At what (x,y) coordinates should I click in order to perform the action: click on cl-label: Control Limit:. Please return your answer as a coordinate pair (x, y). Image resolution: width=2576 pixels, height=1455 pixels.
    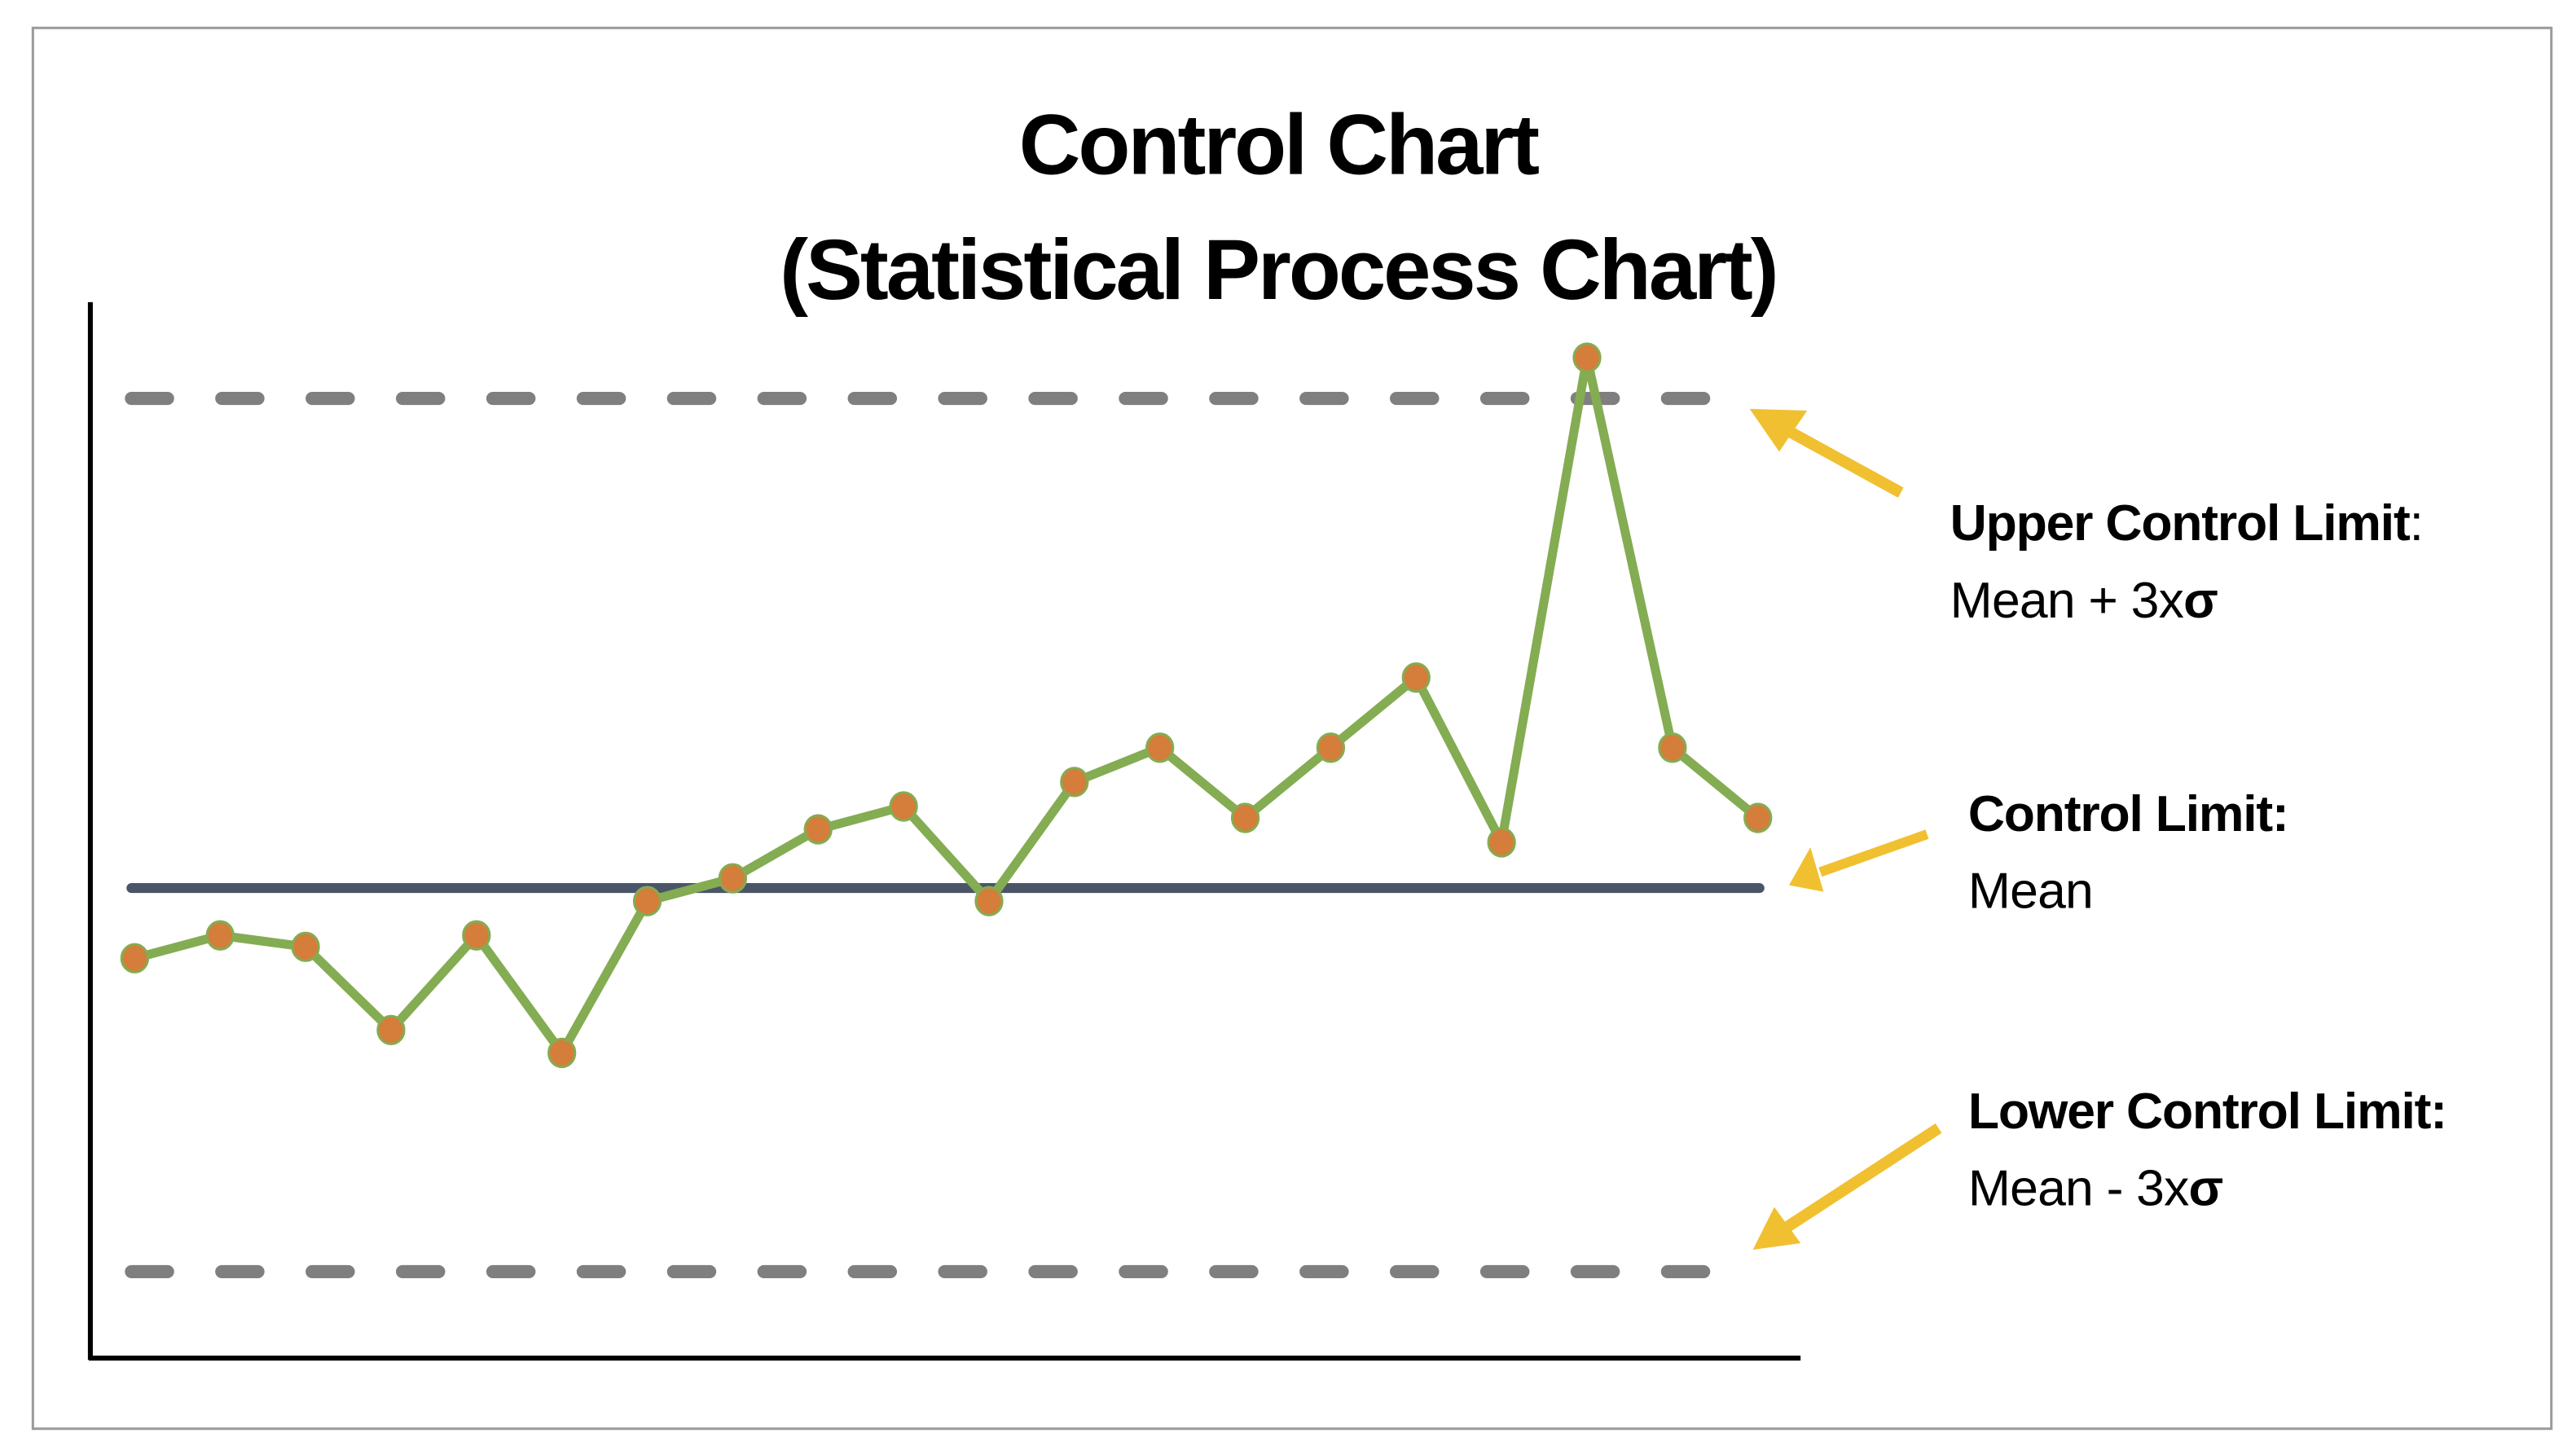
    Looking at the image, I should click on (2128, 814).